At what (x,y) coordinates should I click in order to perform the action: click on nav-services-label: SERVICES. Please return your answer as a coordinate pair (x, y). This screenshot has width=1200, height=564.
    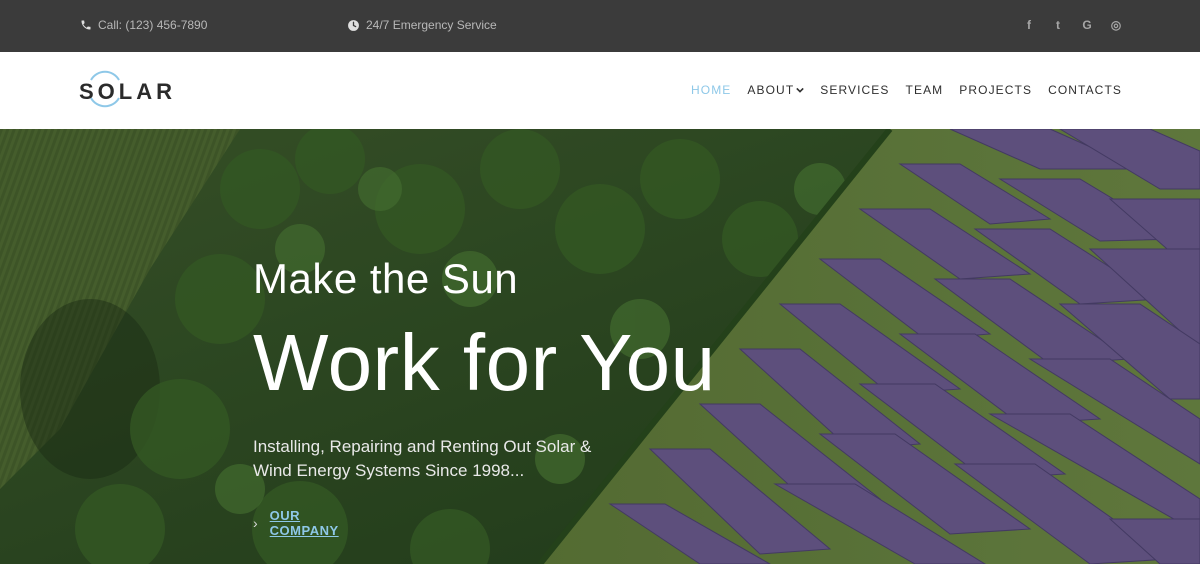
    Looking at the image, I should click on (855, 90).